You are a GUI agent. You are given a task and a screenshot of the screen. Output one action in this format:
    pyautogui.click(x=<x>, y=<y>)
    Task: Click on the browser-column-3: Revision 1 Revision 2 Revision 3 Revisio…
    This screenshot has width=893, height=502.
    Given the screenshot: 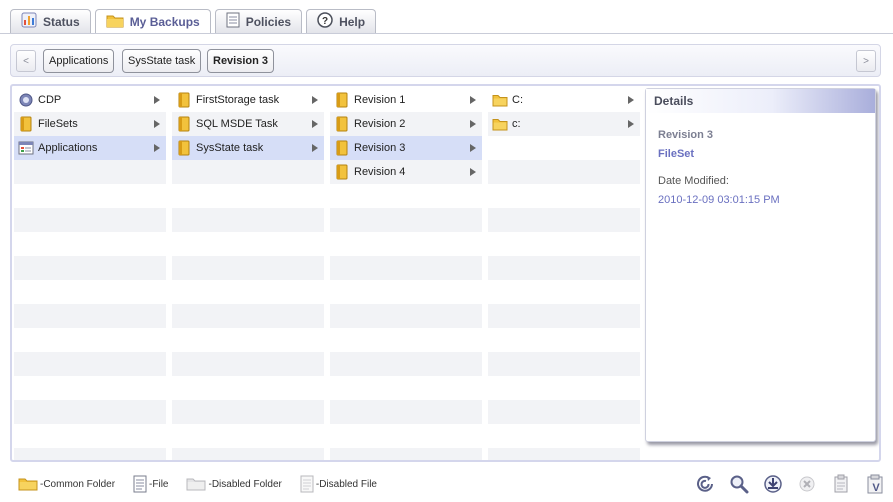 What is the action you would take?
    pyautogui.click(x=406, y=274)
    